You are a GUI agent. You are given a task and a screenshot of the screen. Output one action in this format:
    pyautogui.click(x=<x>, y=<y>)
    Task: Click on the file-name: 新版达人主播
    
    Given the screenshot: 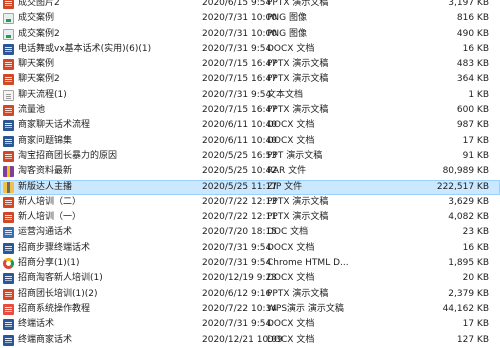 What is the action you would take?
    pyautogui.click(x=45, y=186)
    